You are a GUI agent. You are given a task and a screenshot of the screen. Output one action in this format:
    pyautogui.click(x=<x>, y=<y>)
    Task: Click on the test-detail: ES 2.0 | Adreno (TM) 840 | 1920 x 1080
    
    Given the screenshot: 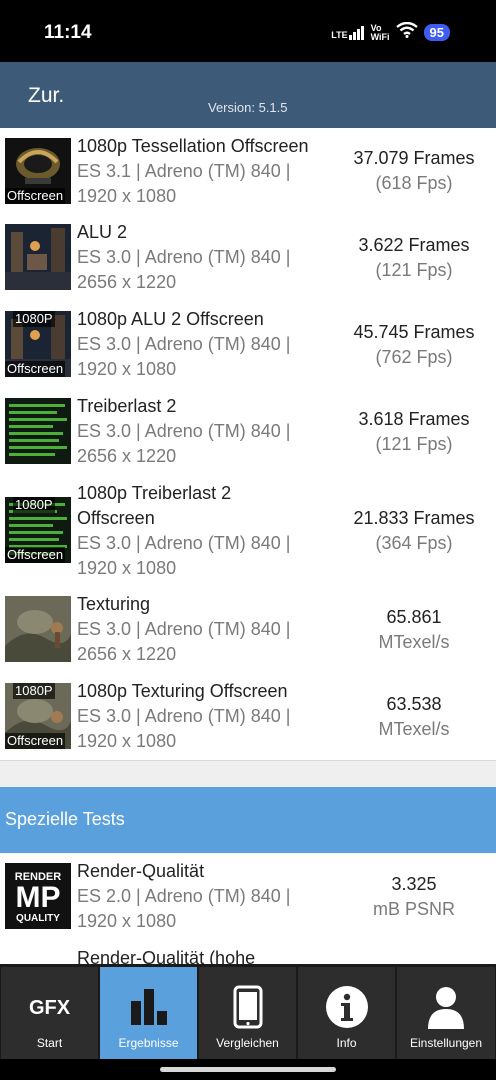 What is the action you would take?
    pyautogui.click(x=184, y=908)
    